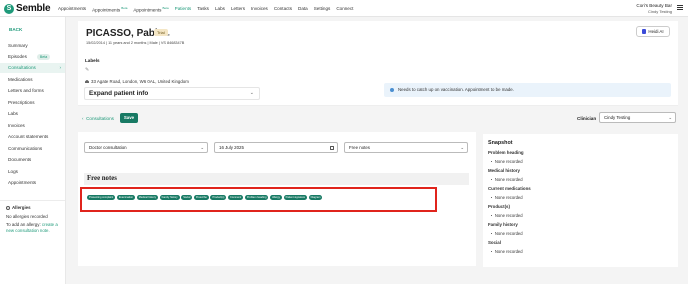  Describe the element at coordinates (60, 67) in the screenshot. I see `chevron-right-icon: ›` at that location.